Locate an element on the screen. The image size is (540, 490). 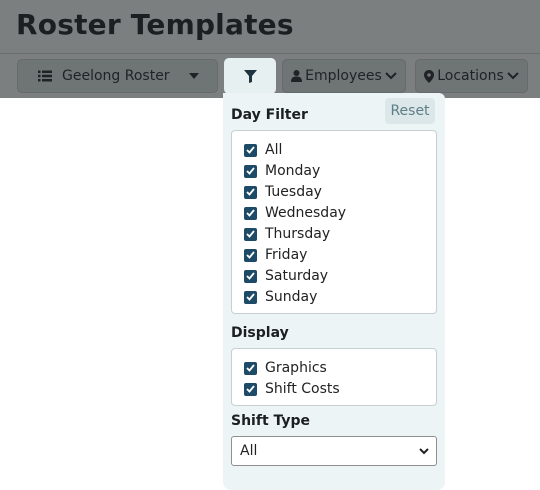
page-title: Roster Templates is located at coordinates (155, 24).